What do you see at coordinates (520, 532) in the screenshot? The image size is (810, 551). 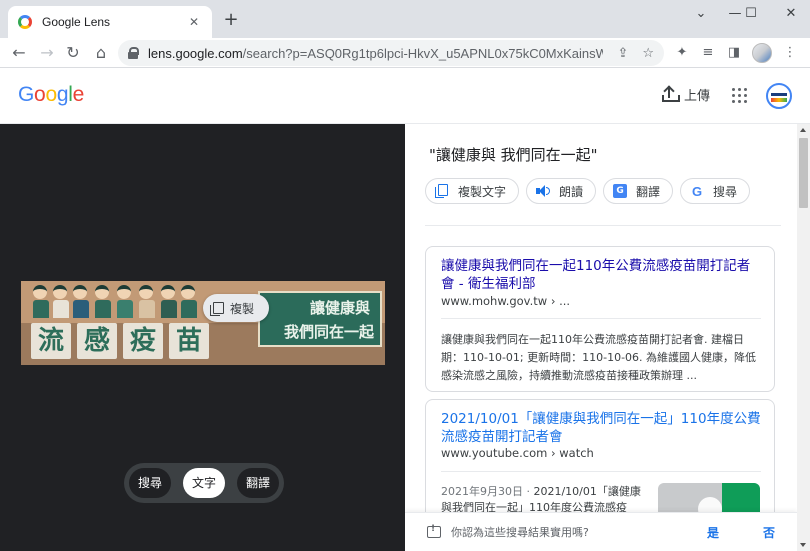 I see `feedback-question: 你認為這些搜尋結果實用嗎?` at bounding box center [520, 532].